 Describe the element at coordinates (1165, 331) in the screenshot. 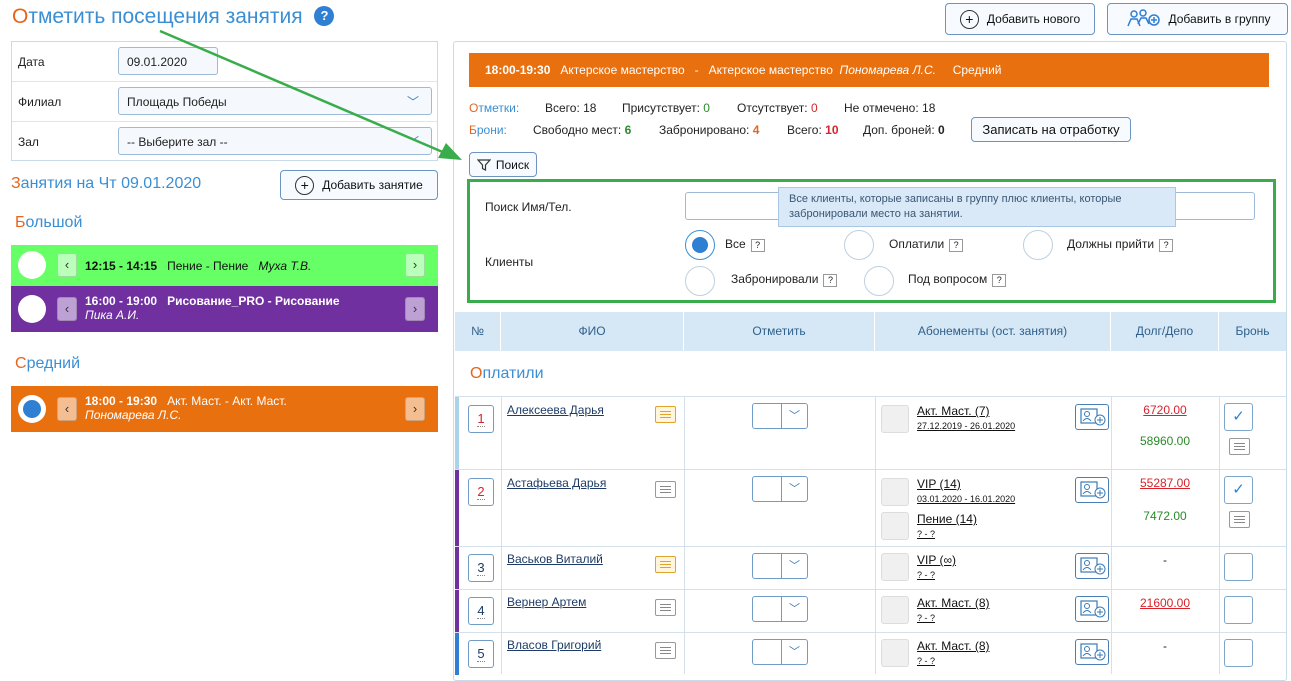

I see `col-debt: Долг/Депо` at that location.